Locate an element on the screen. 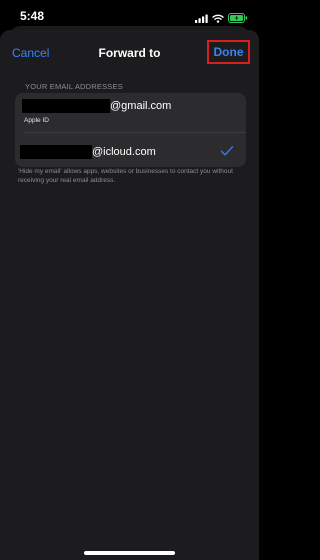 The image size is (320, 560). cancel-button: Cancel is located at coordinates (30, 53).